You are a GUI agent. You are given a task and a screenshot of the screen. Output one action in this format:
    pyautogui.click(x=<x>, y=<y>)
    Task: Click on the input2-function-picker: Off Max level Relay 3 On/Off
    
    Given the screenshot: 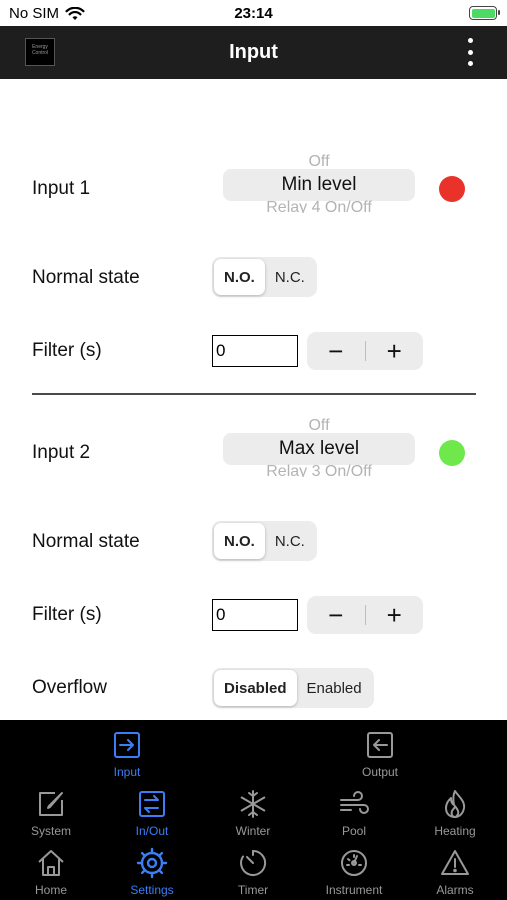 What is the action you would take?
    pyautogui.click(x=319, y=449)
    